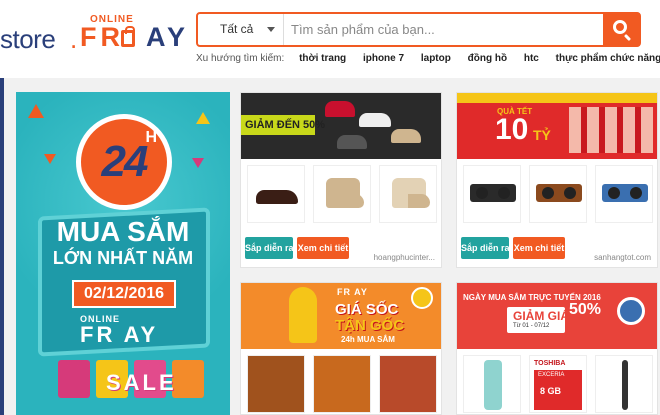 The width and height of the screenshot is (660, 415). I want to click on search-icon, so click(620, 27).